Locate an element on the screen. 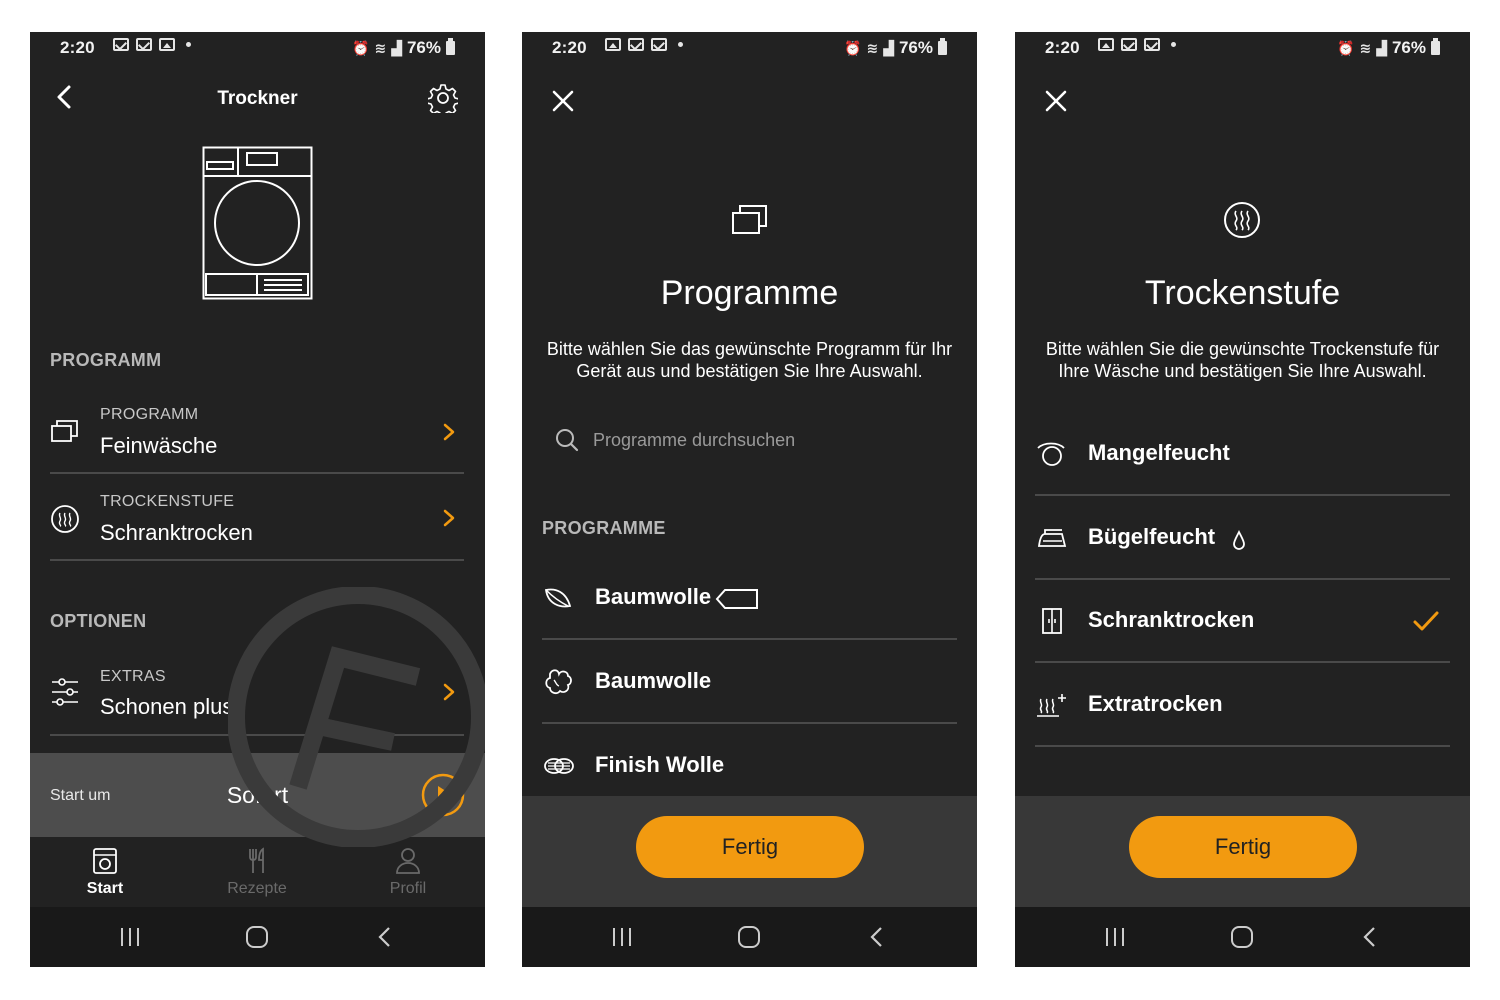 The image size is (1500, 1000). play-button is located at coordinates (443, 795).